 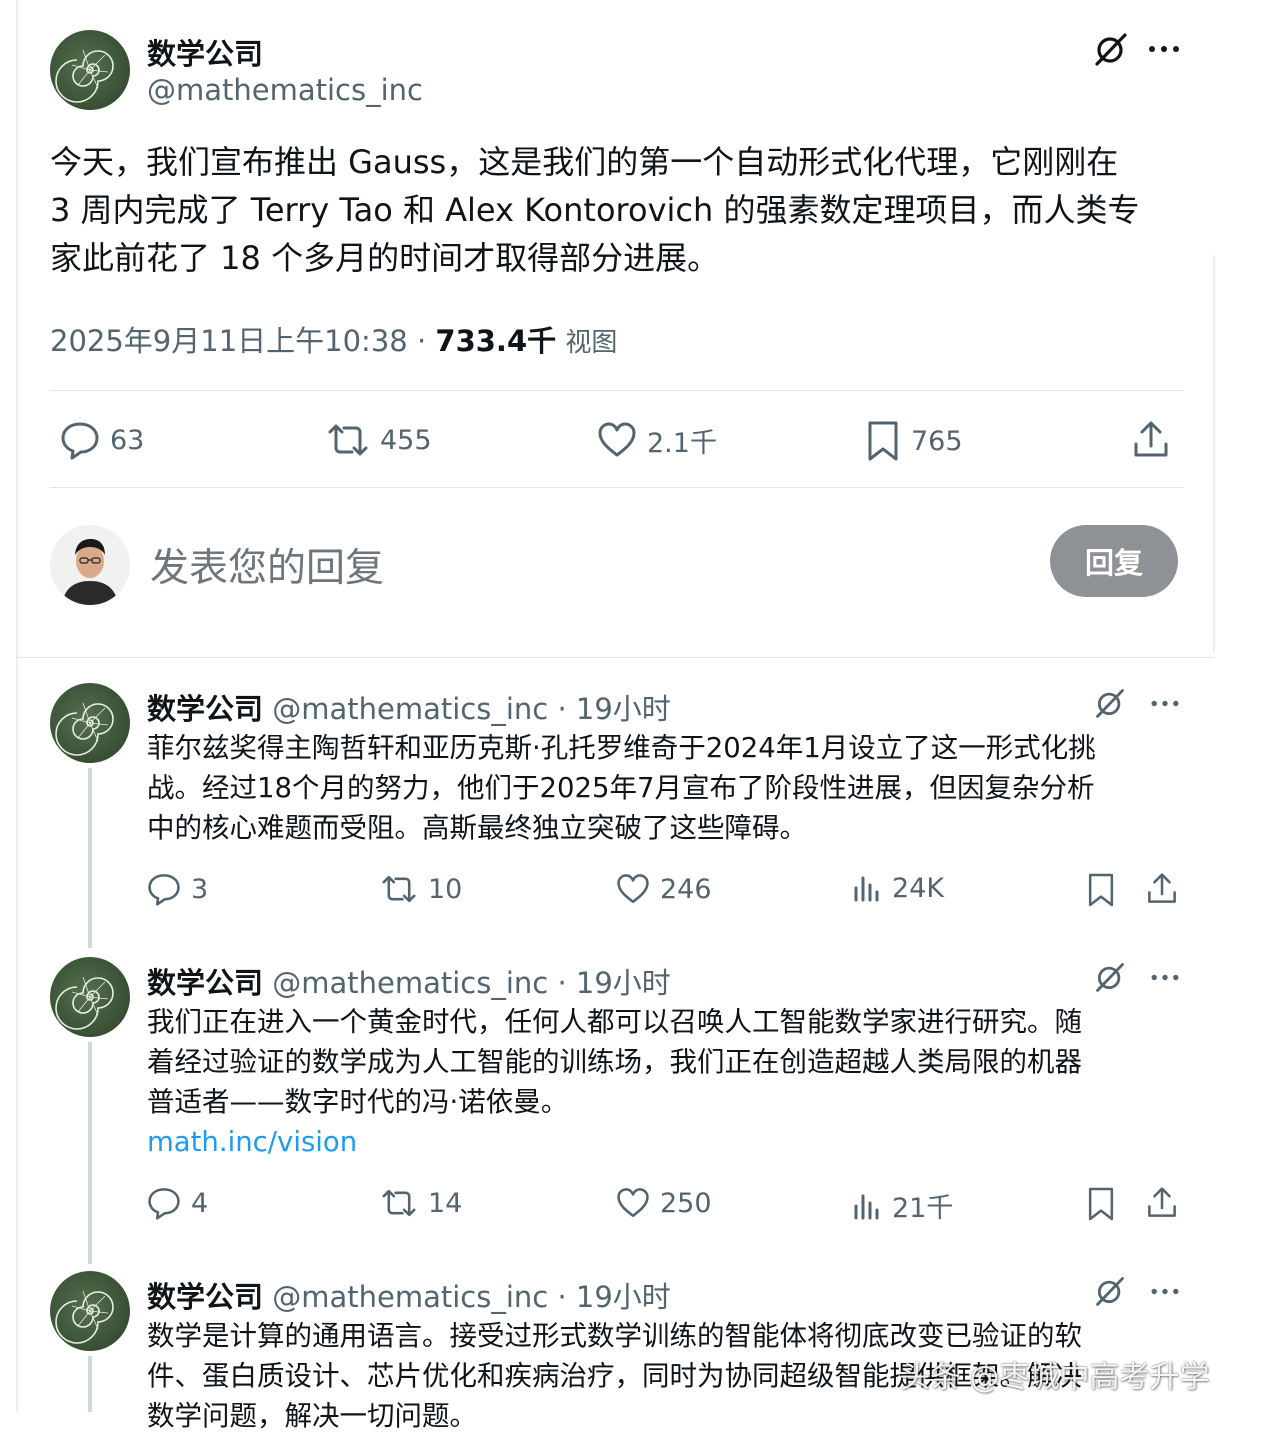 I want to click on like-action: 250, so click(x=664, y=1203).